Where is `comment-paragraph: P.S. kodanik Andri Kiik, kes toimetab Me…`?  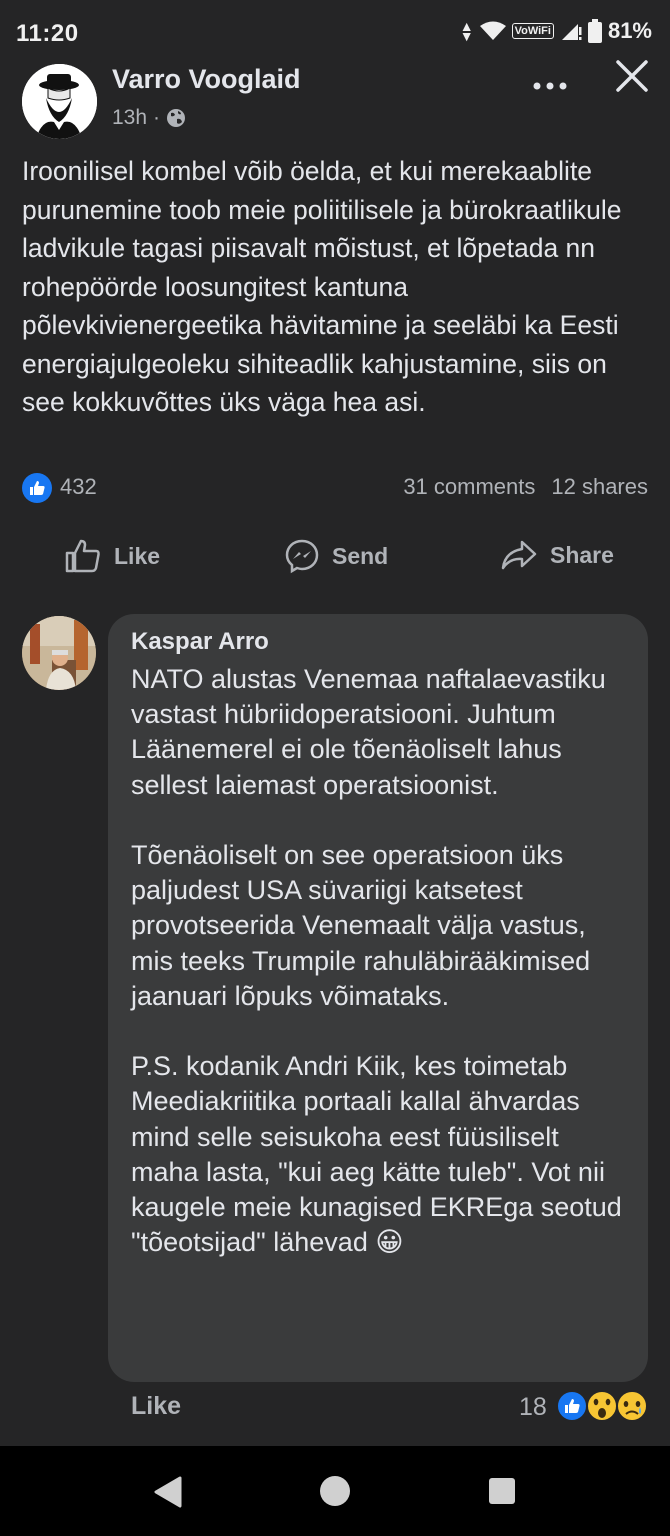
comment-paragraph: P.S. kodanik Andri Kiik, kes toimetab Me… is located at coordinates (376, 1154).